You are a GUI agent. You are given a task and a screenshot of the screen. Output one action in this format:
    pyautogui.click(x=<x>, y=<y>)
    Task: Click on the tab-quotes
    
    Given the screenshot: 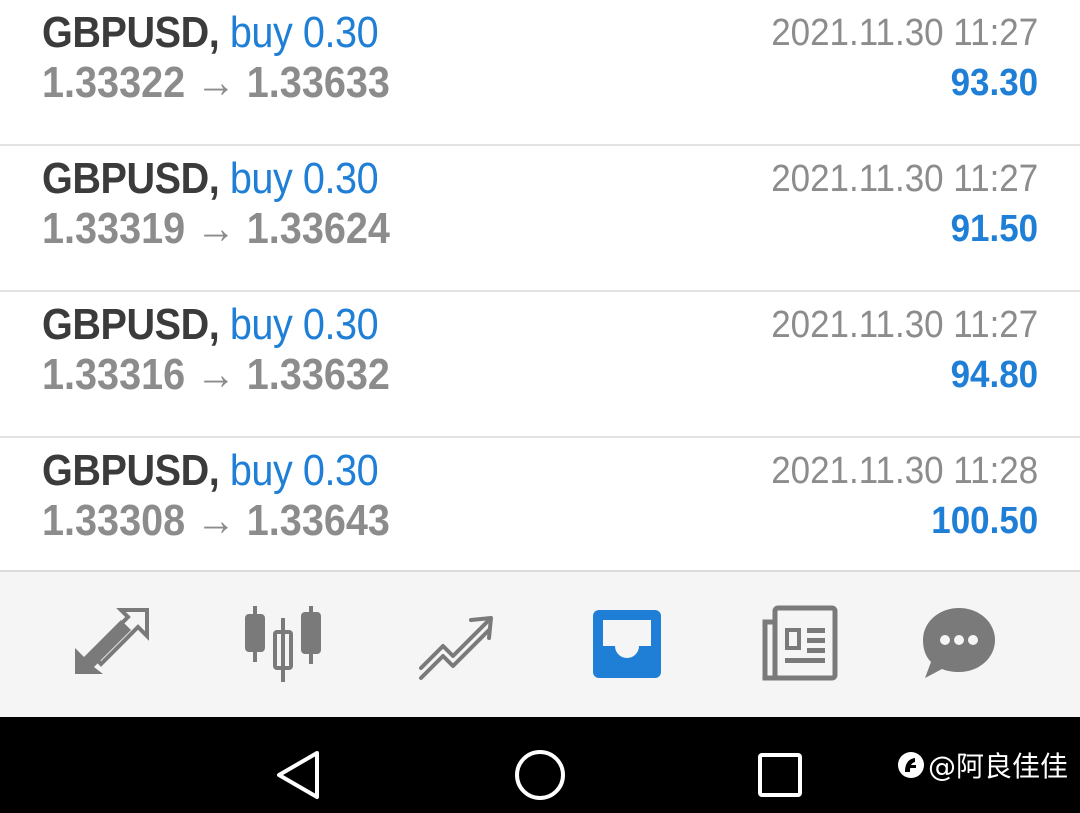 What is the action you would take?
    pyautogui.click(x=111, y=644)
    